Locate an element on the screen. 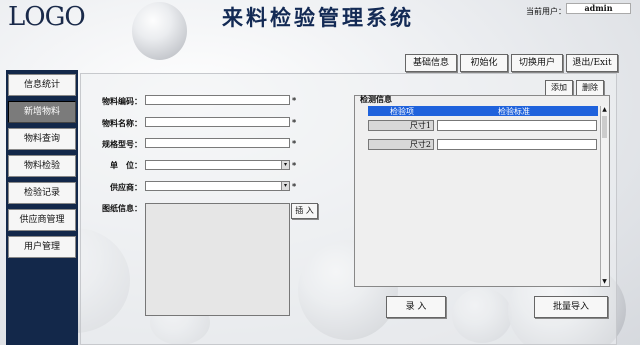  unit-select: ▾ is located at coordinates (217, 165).